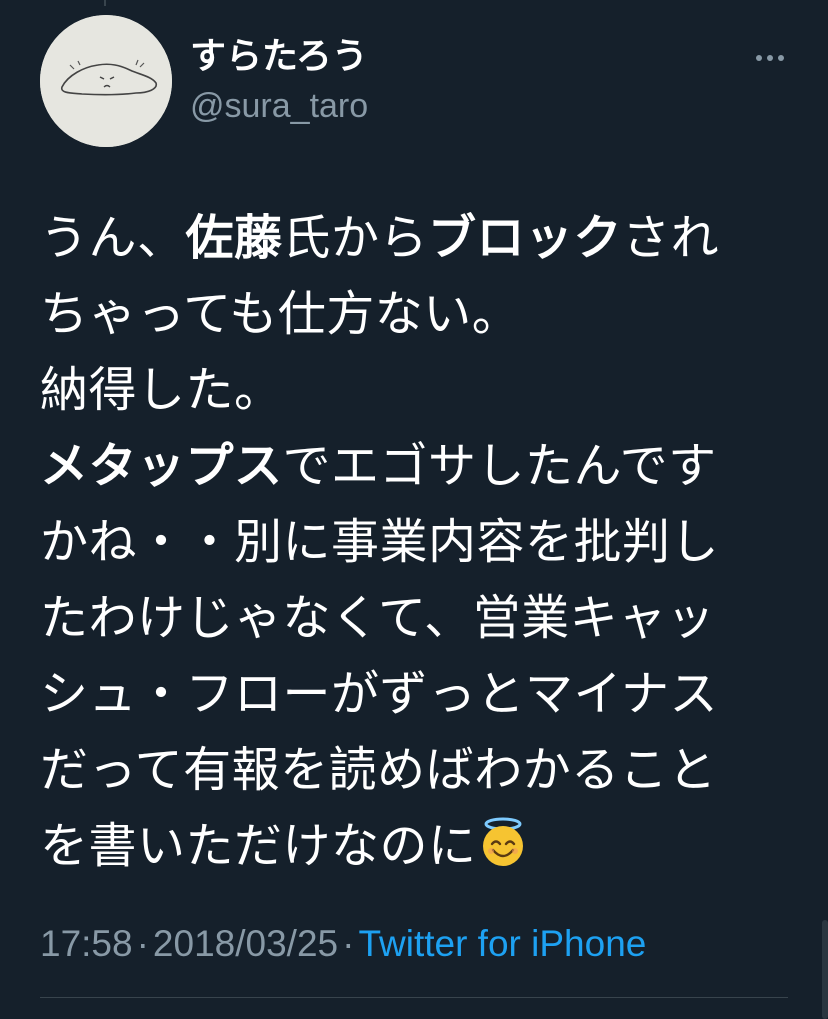  What do you see at coordinates (234, 238) in the screenshot?
I see `tweet-text-bold-segment: 佐藤` at bounding box center [234, 238].